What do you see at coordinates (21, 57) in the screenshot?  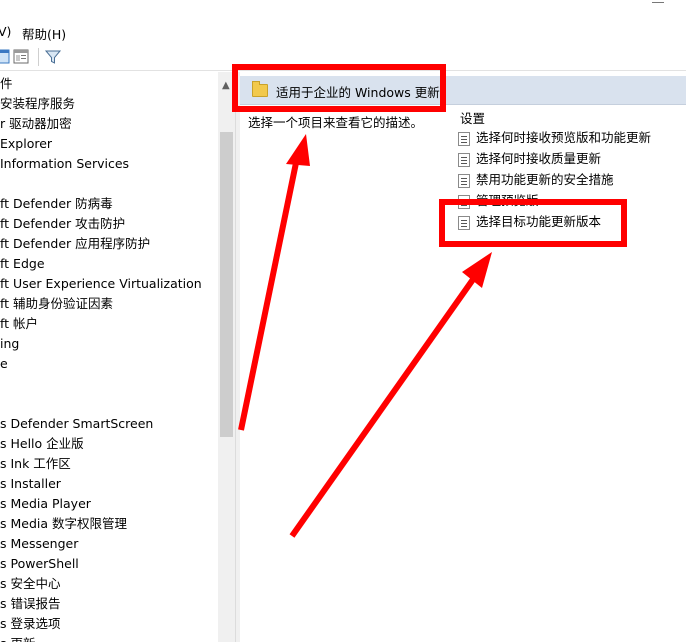 I see `properties-icon` at bounding box center [21, 57].